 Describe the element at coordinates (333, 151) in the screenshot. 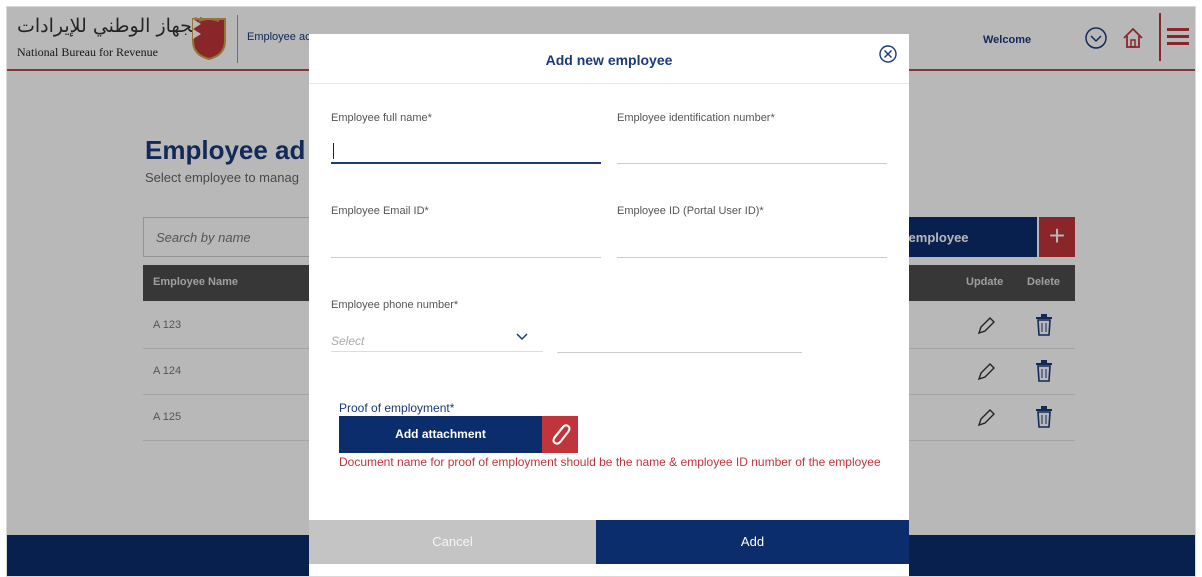

I see `text-cursor` at that location.